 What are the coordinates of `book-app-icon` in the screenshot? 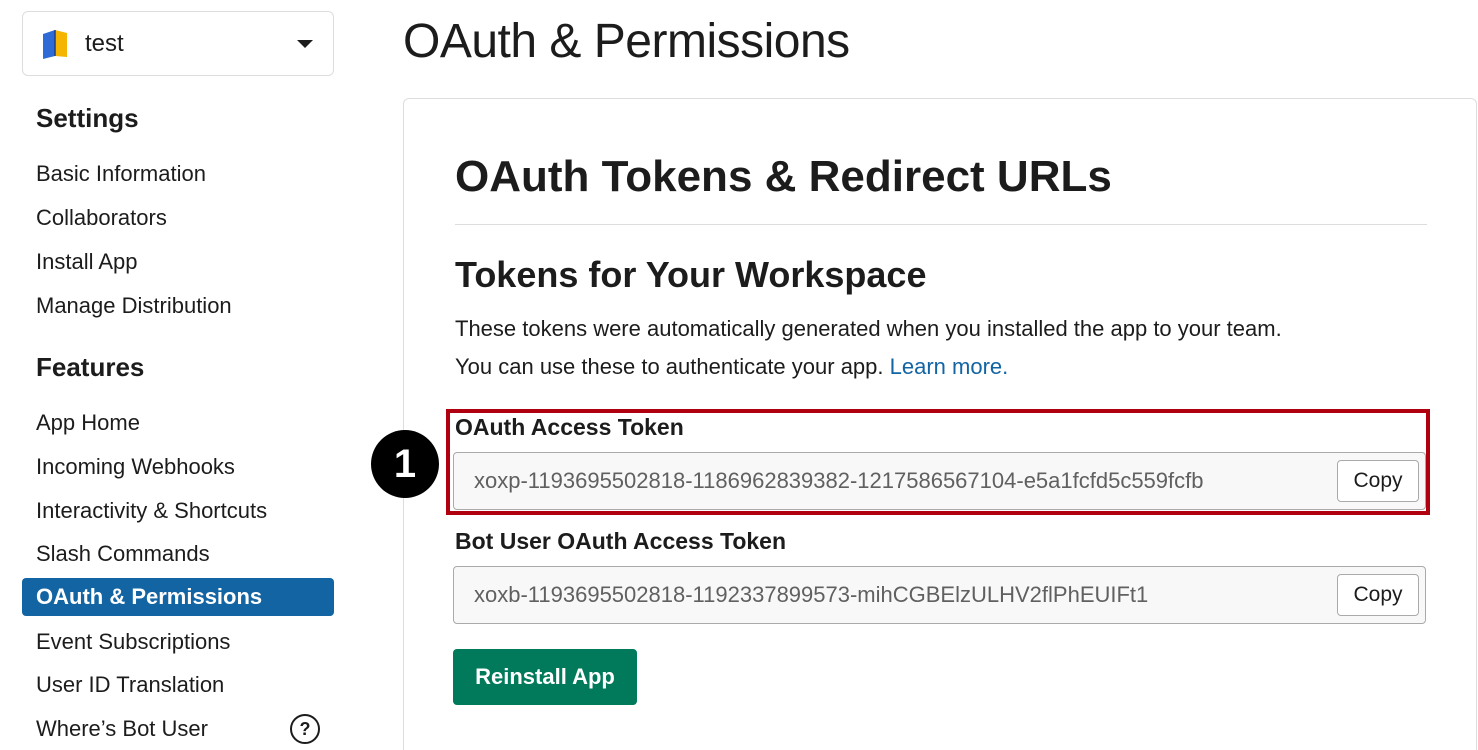 It's located at (55, 44).